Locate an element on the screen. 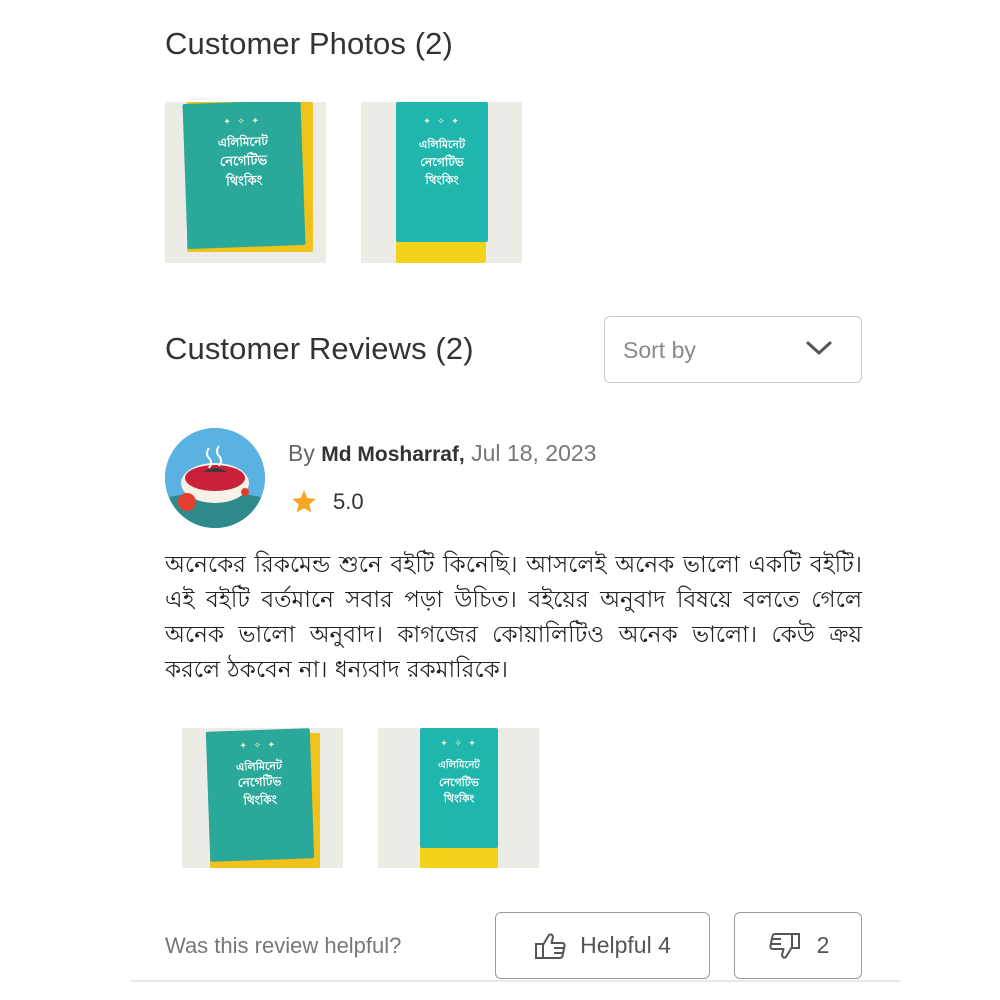  customer-photos-title: Customer Photos (2) is located at coordinates (309, 43).